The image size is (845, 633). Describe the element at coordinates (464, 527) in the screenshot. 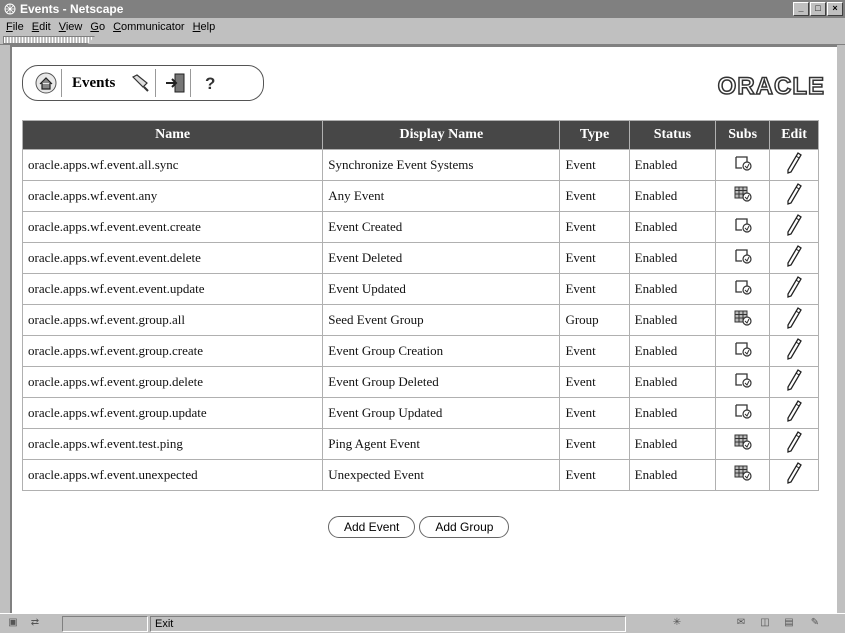

I see `add-group-button: Add Group` at that location.